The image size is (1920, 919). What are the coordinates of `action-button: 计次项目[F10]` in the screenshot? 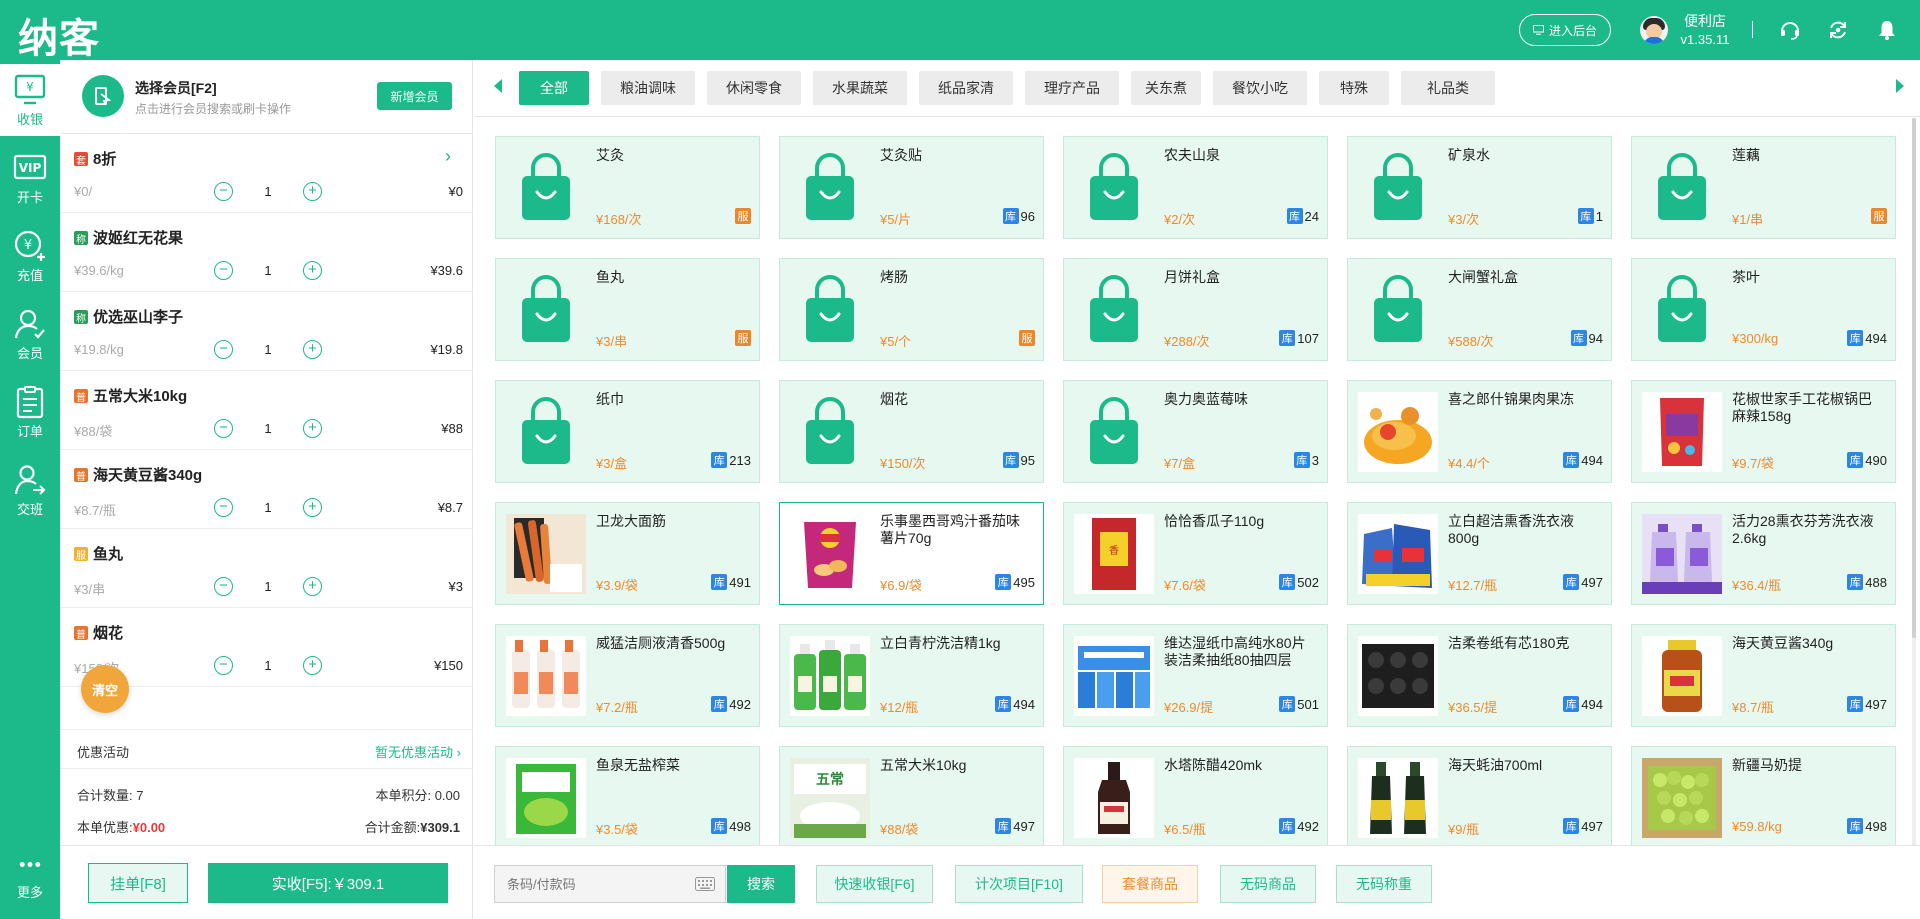 It's located at (1019, 884).